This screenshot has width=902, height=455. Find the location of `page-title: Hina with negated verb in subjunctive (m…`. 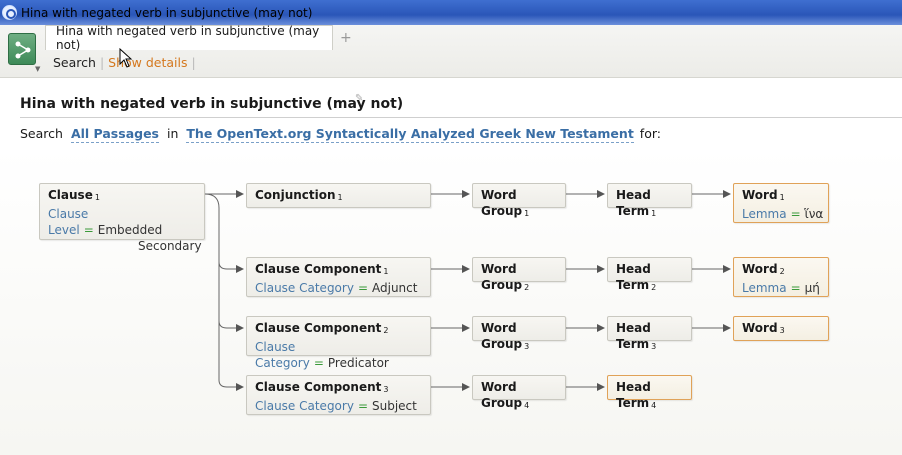

page-title: Hina with negated verb in subjunctive (m… is located at coordinates (212, 104).